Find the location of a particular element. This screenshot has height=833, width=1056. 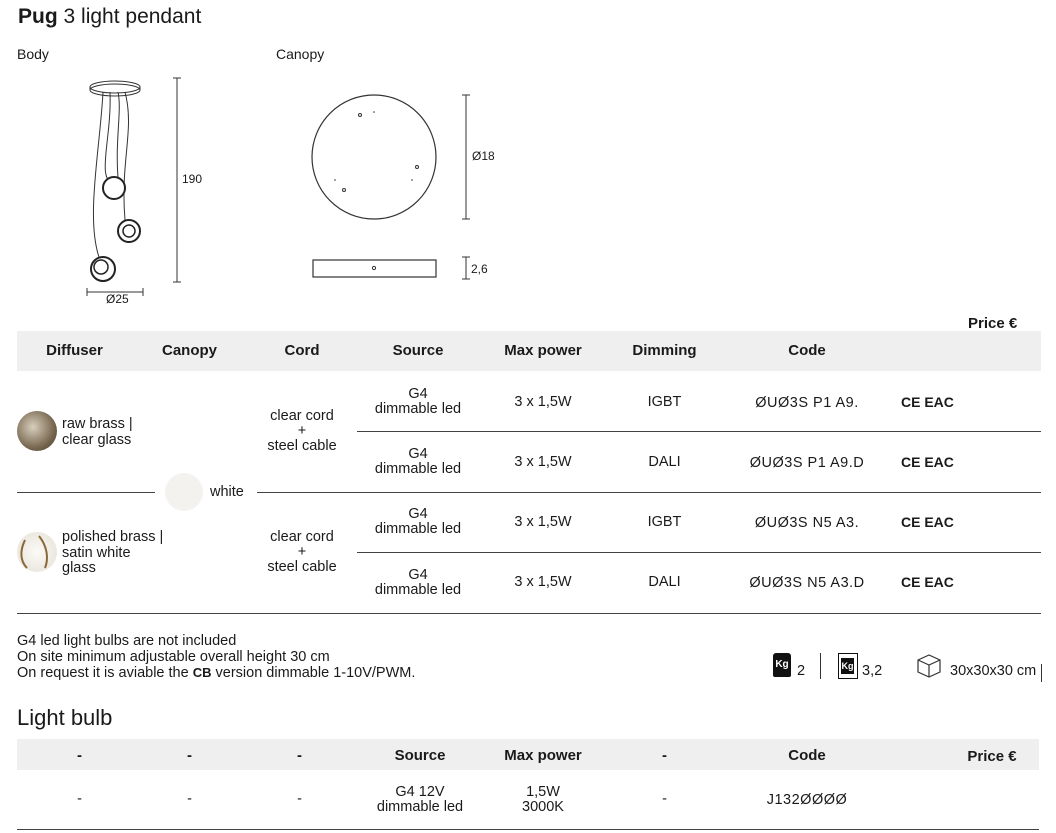

divider is located at coordinates (820, 666).